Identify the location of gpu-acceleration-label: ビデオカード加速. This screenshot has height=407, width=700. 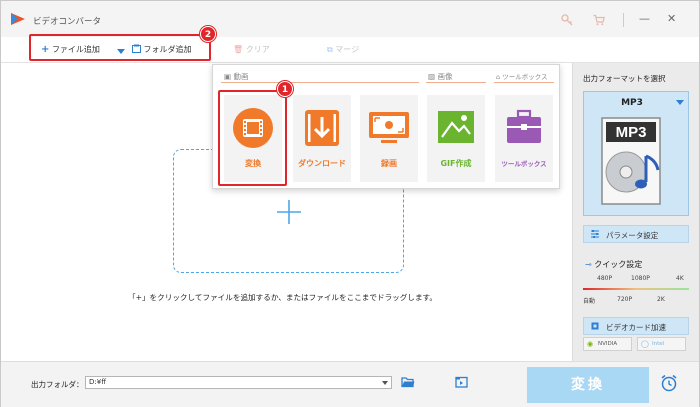
(636, 327).